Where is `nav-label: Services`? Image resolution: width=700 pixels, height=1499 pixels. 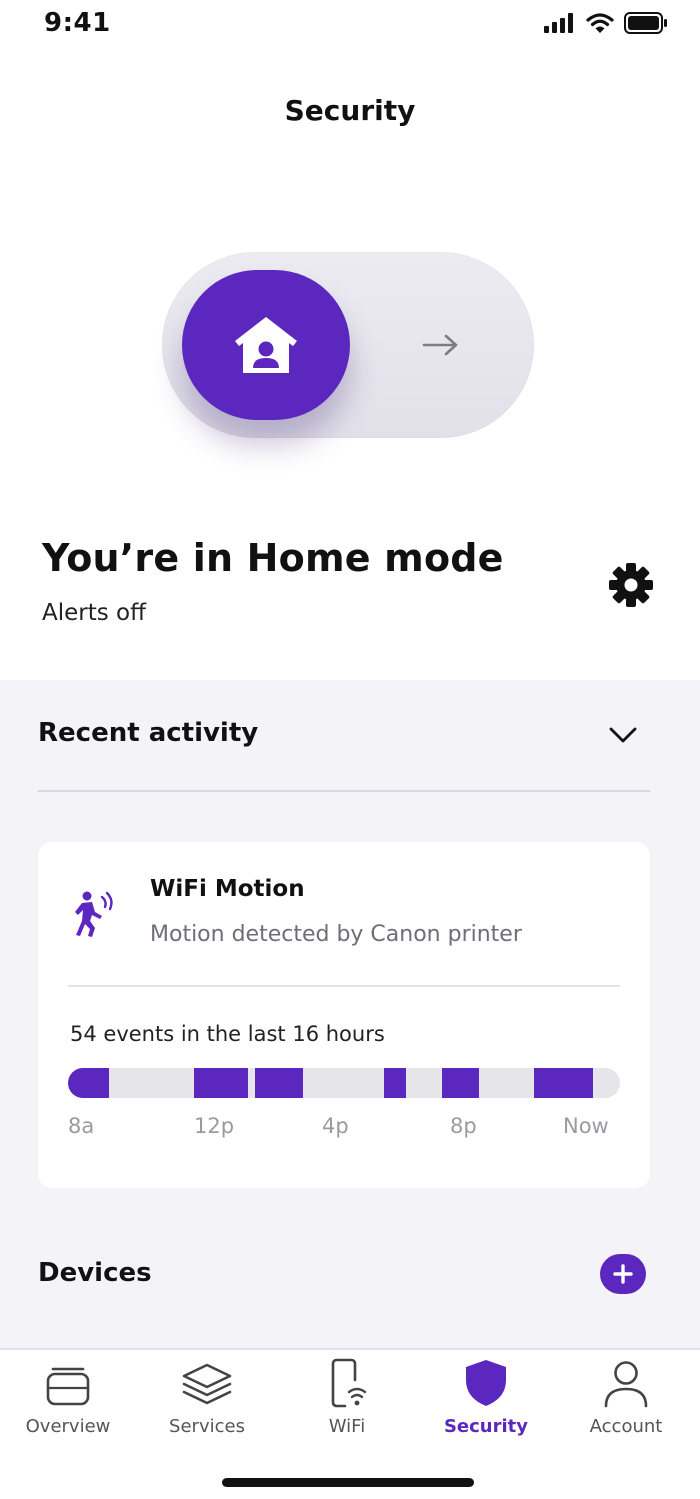 nav-label: Services is located at coordinates (207, 1426).